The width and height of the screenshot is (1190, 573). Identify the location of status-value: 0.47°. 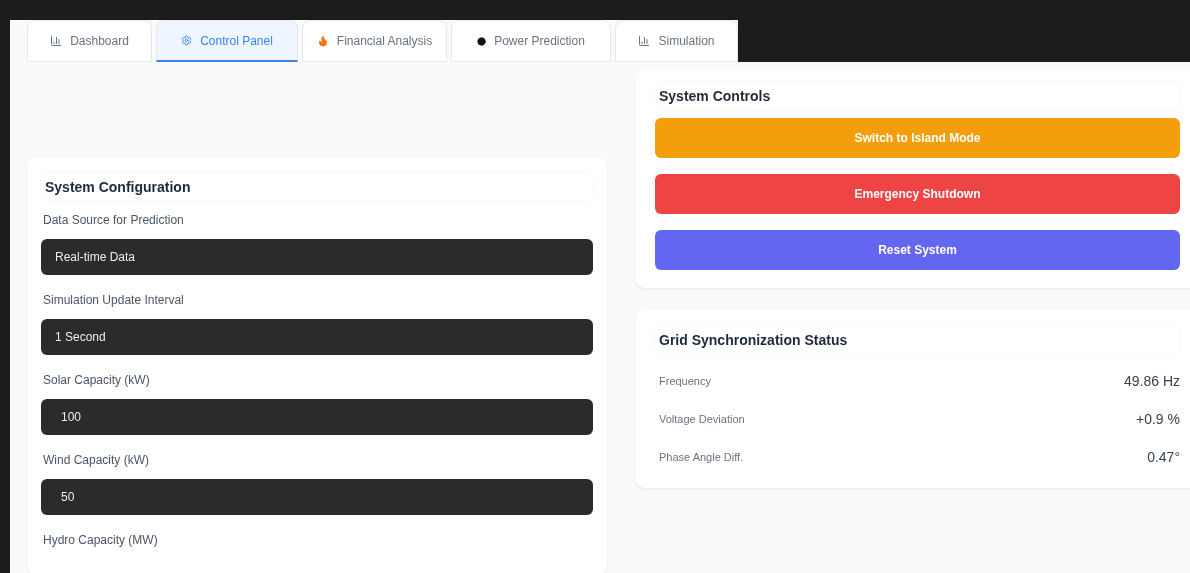
(1163, 457).